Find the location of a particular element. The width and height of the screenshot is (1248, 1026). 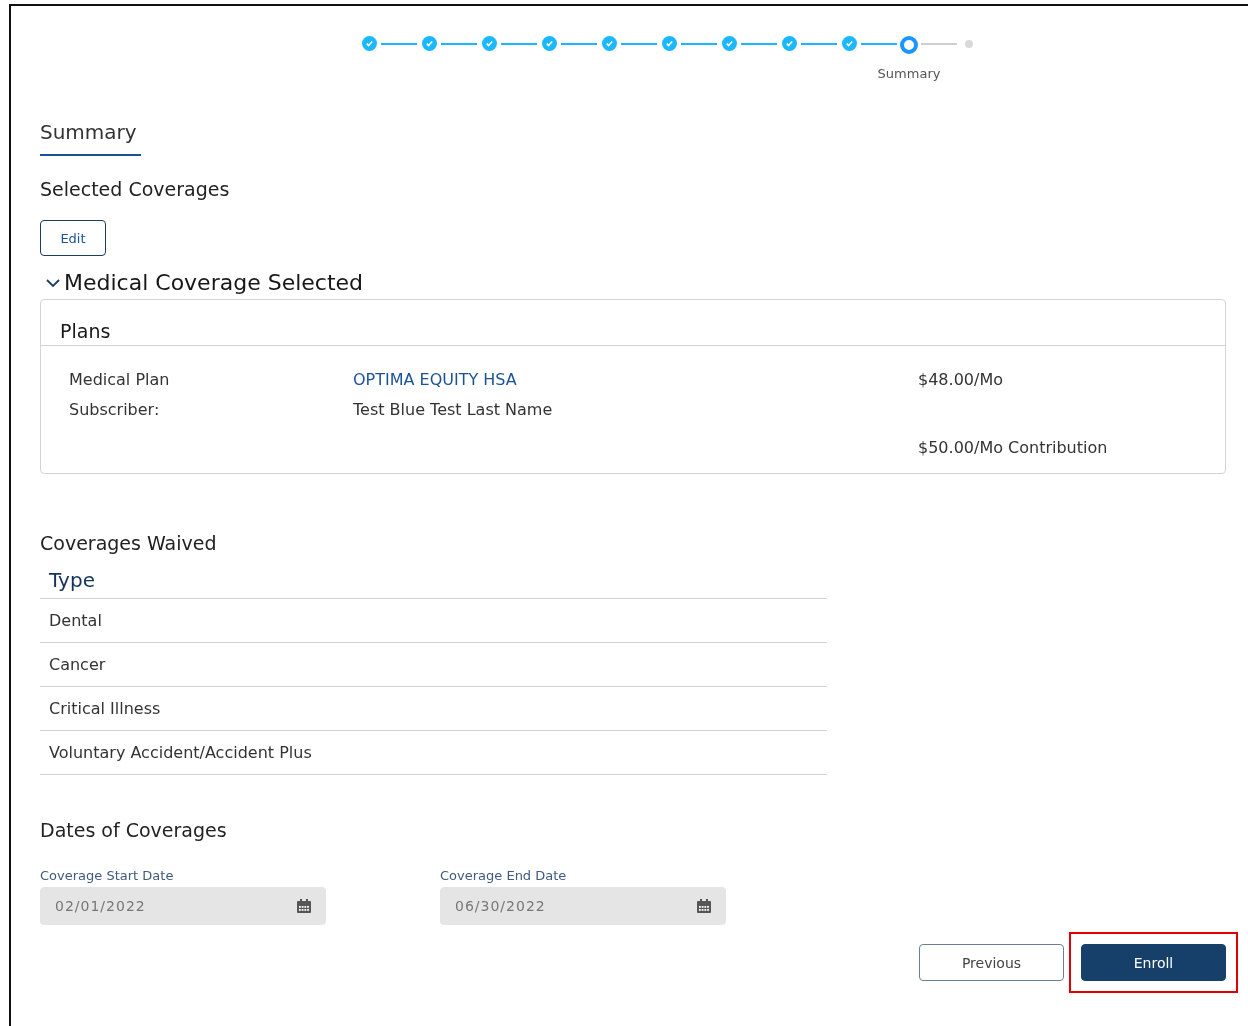

card-title: Plans is located at coordinates (633, 323).